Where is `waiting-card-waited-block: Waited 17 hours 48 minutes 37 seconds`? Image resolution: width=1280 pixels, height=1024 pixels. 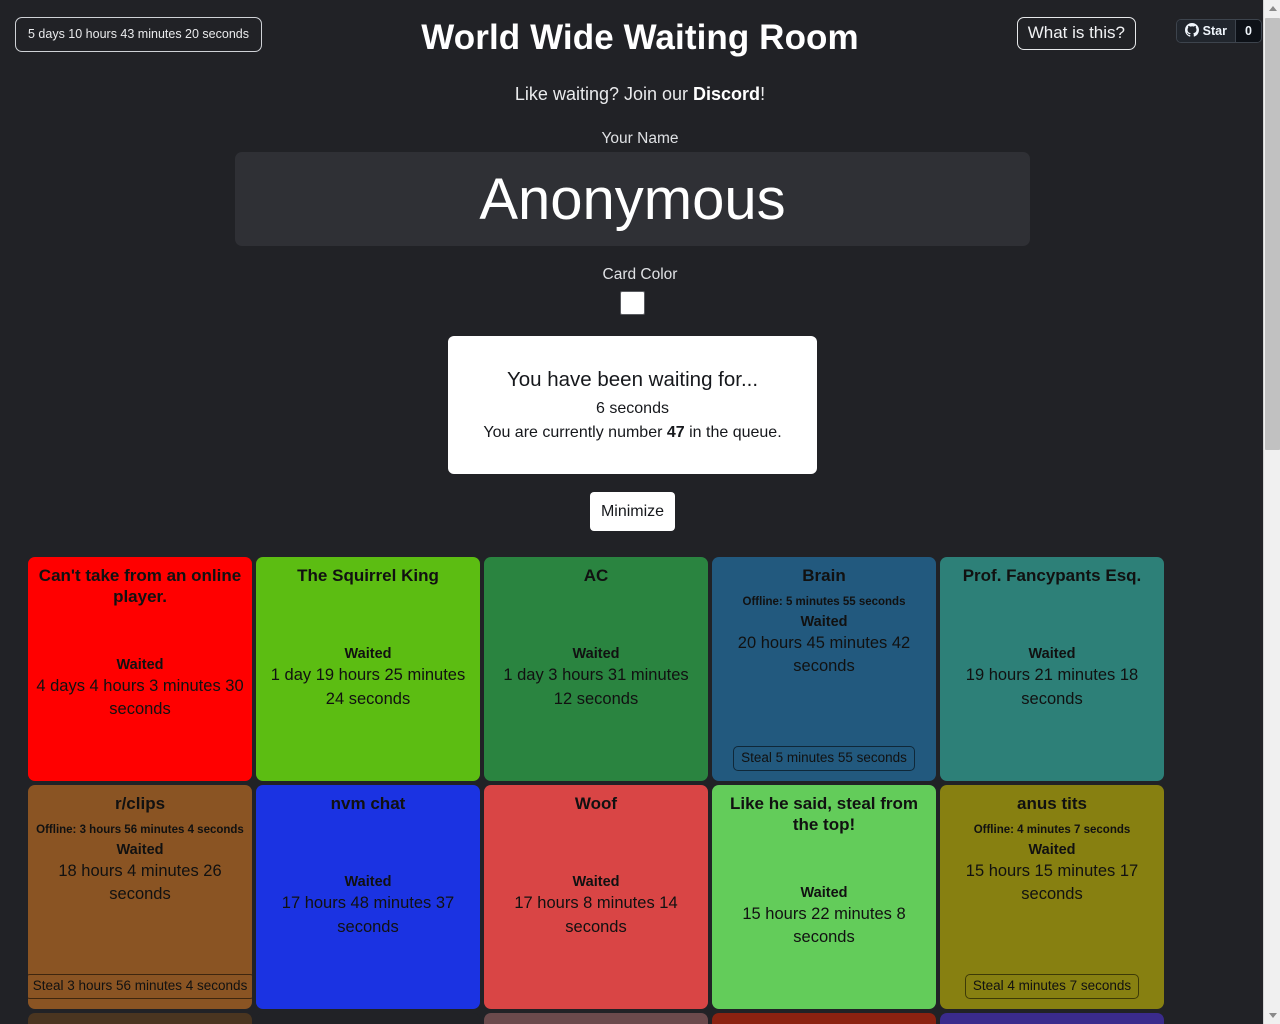
waiting-card-waited-block: Waited 17 hours 48 minutes 37 seconds is located at coordinates (368, 907).